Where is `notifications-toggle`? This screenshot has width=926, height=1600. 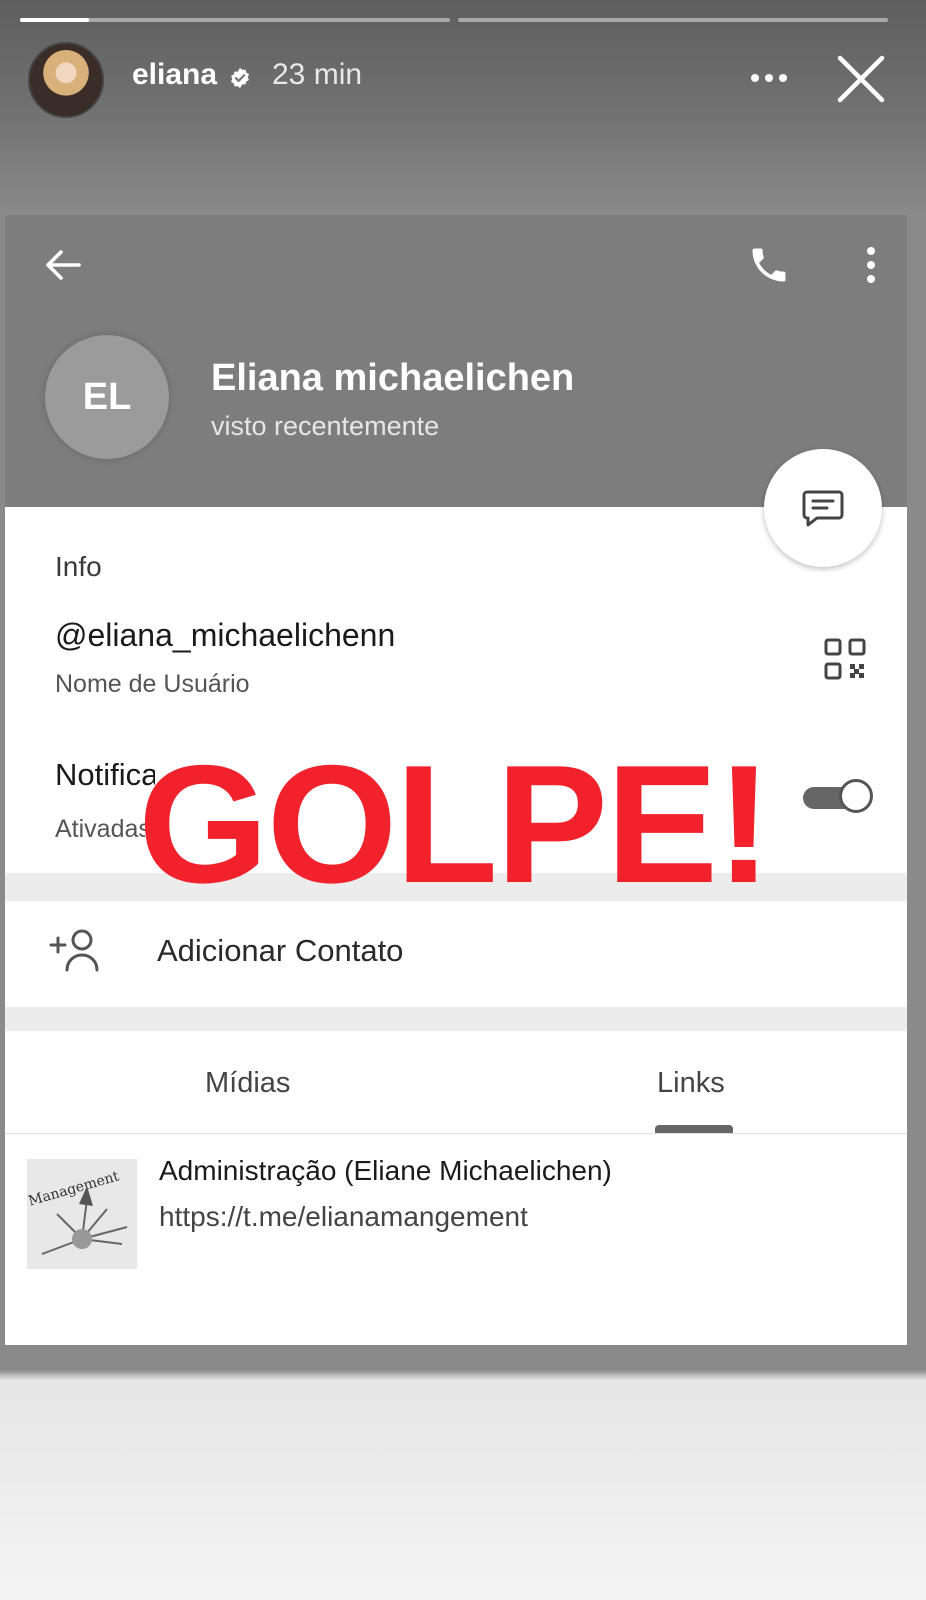
notifications-toggle is located at coordinates (840, 797).